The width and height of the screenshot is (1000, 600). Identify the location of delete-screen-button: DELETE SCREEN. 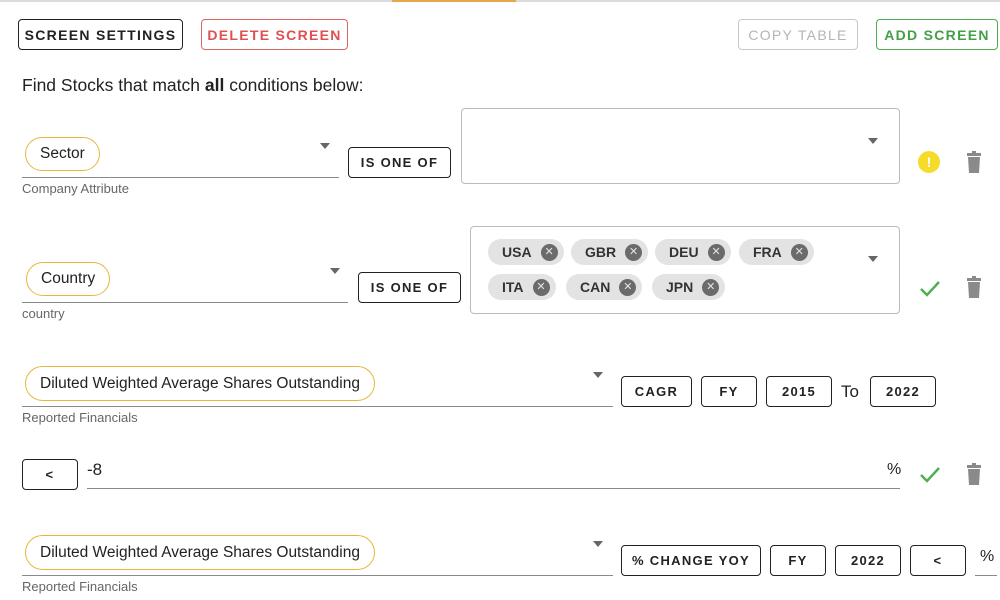
(274, 34).